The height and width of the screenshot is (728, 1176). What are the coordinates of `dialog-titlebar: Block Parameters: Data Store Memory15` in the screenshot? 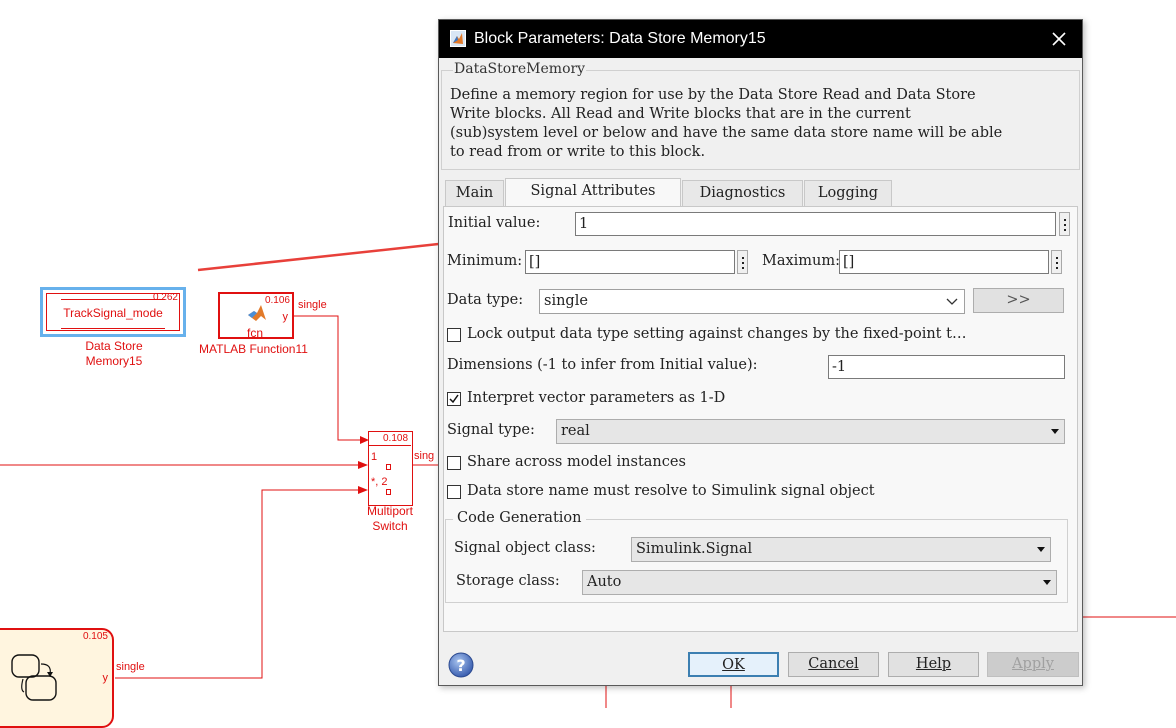 It's located at (760, 39).